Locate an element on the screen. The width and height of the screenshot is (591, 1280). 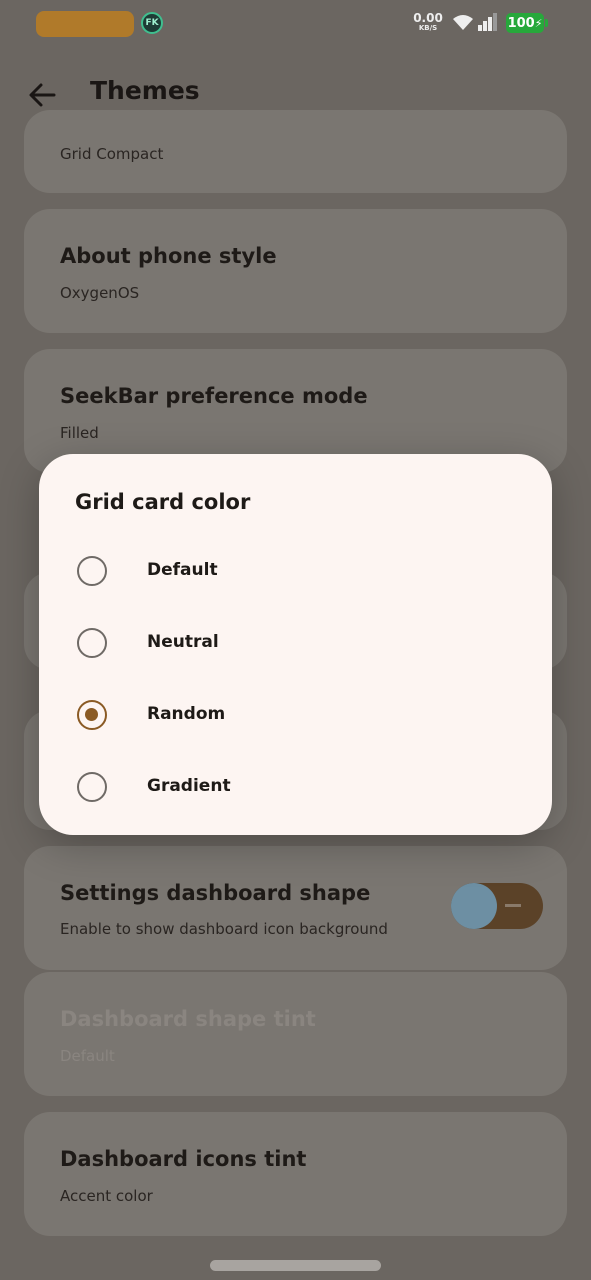
dialog-title: Grid card color is located at coordinates (163, 502).